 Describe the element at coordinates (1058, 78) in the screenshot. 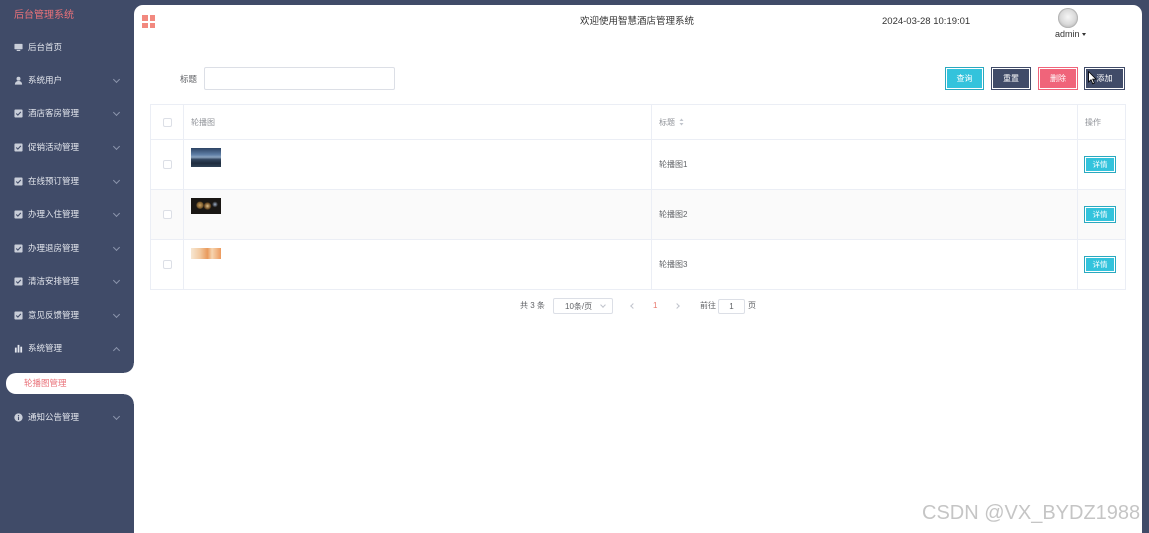

I see `delete-button: 删除` at that location.